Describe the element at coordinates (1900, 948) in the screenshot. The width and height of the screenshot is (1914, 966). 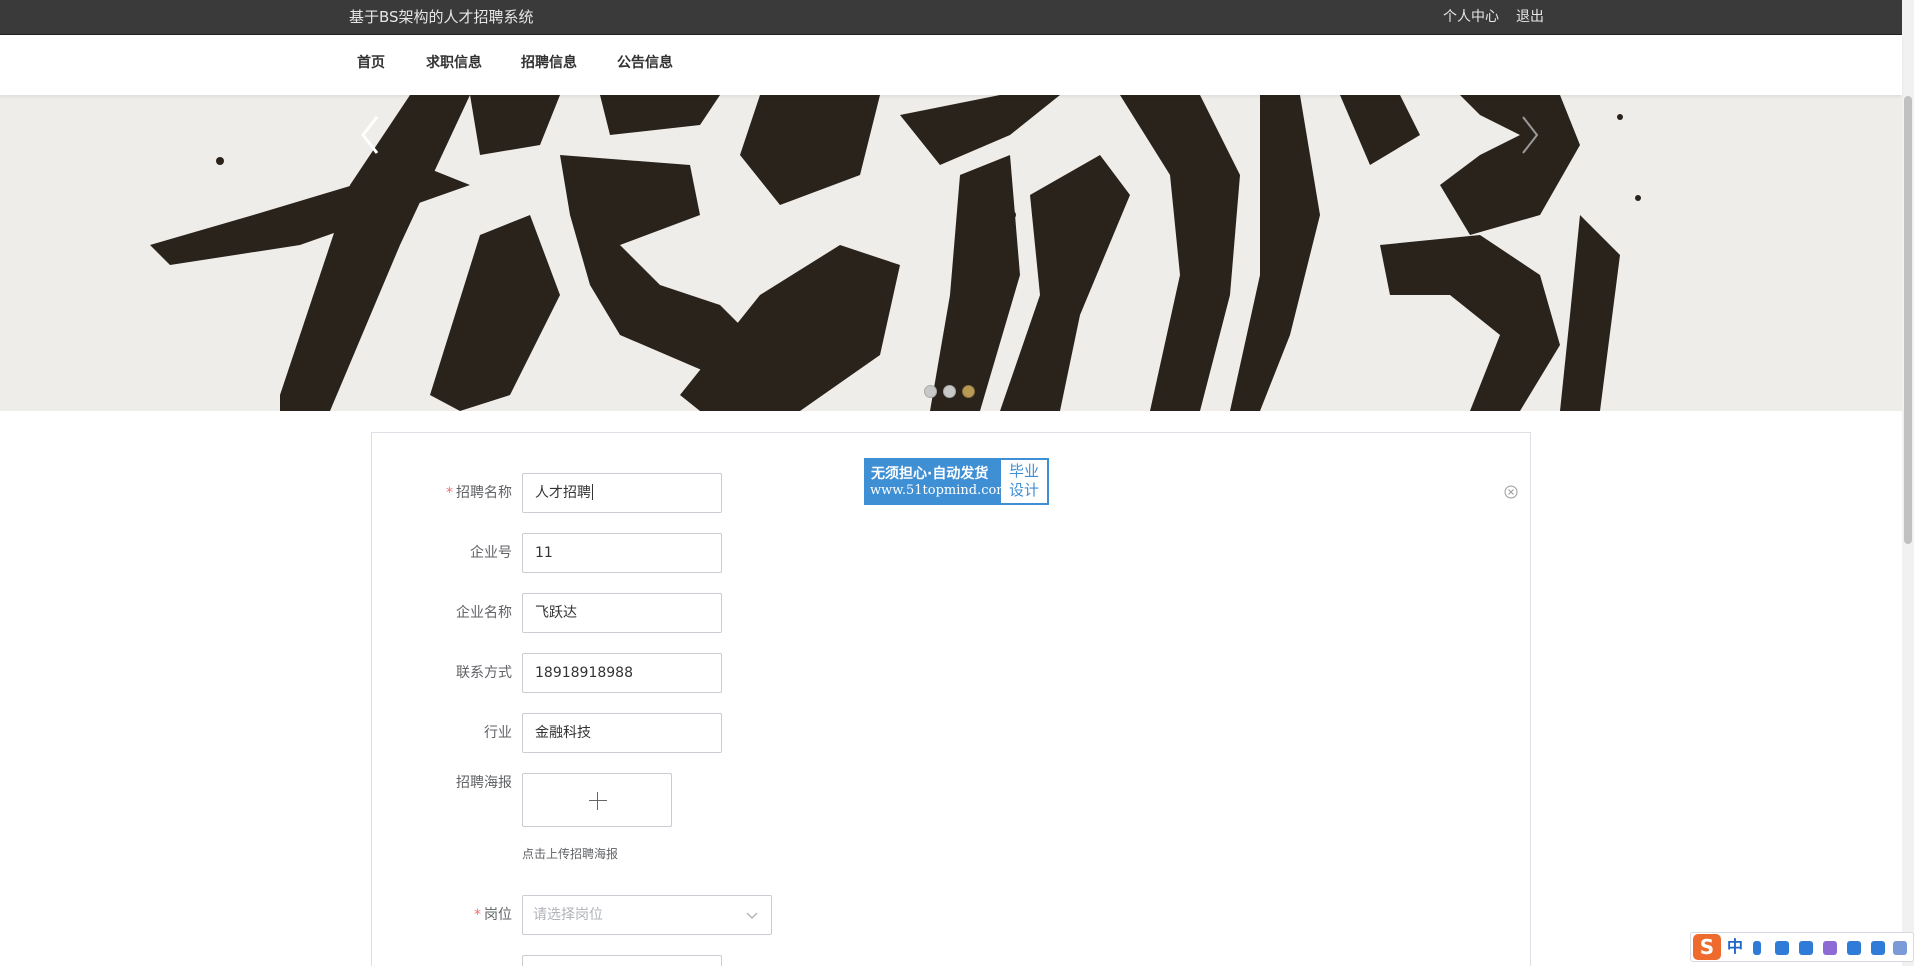
I see `settings-icon` at that location.